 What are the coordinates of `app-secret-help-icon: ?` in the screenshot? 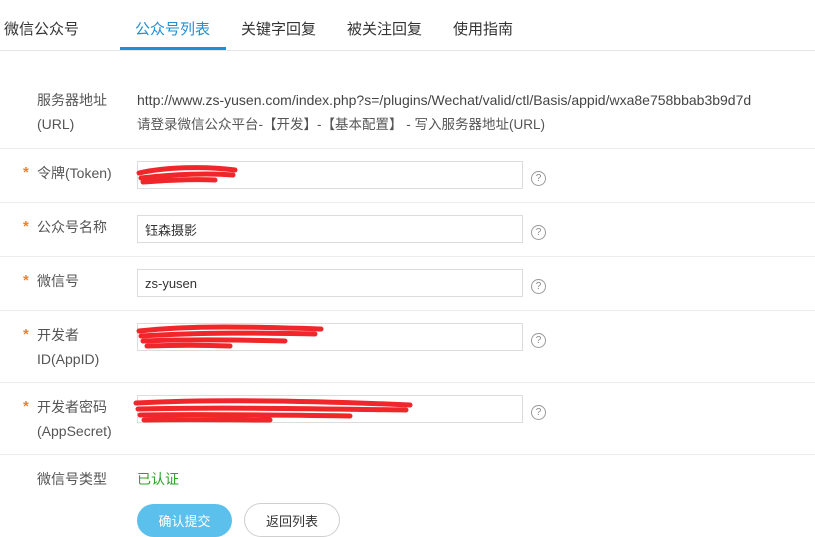 It's located at (538, 412).